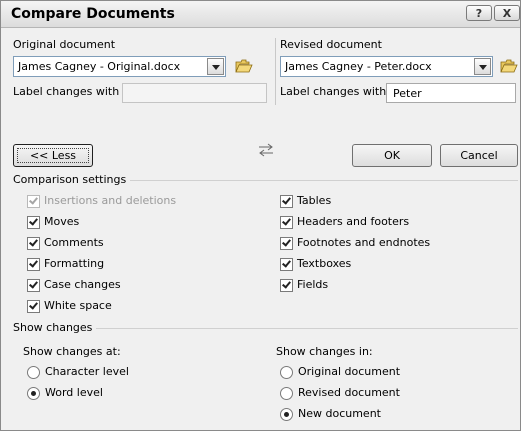 The width and height of the screenshot is (521, 431). Describe the element at coordinates (479, 155) in the screenshot. I see `cancel-button: Cancel` at that location.